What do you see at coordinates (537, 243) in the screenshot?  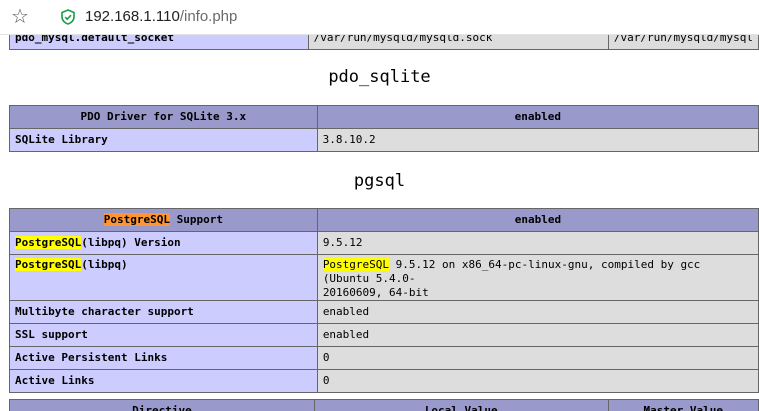 I see `row-value: 9.5.12` at bounding box center [537, 243].